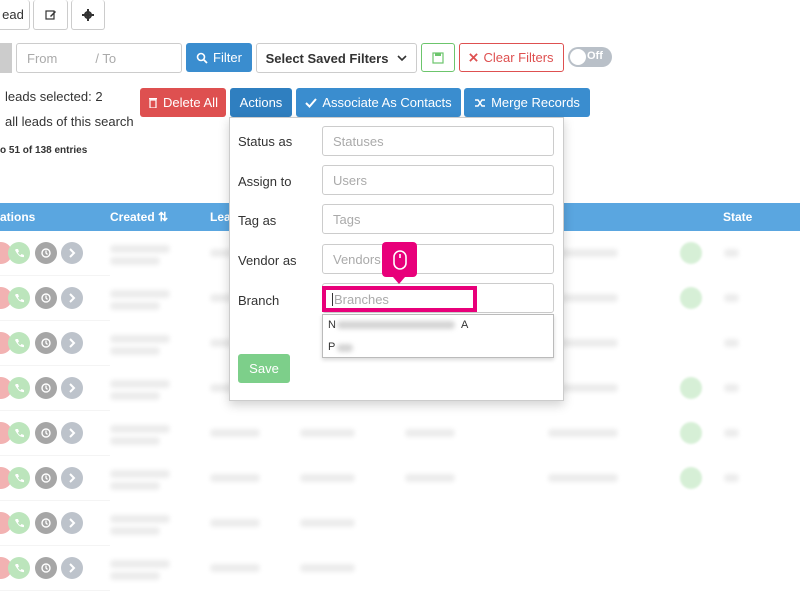 The width and height of the screenshot is (800, 600). Describe the element at coordinates (153, 103) in the screenshot. I see `trash-icon` at that location.